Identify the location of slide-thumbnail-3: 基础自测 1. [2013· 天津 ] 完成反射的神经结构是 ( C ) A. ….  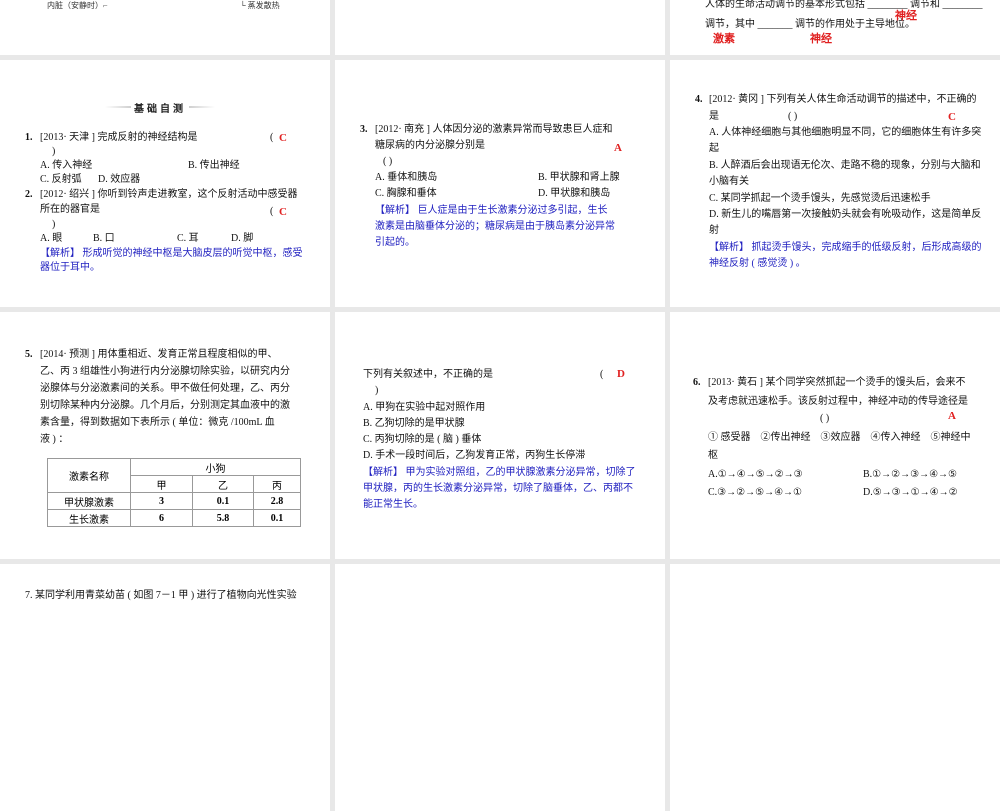
(165, 183).